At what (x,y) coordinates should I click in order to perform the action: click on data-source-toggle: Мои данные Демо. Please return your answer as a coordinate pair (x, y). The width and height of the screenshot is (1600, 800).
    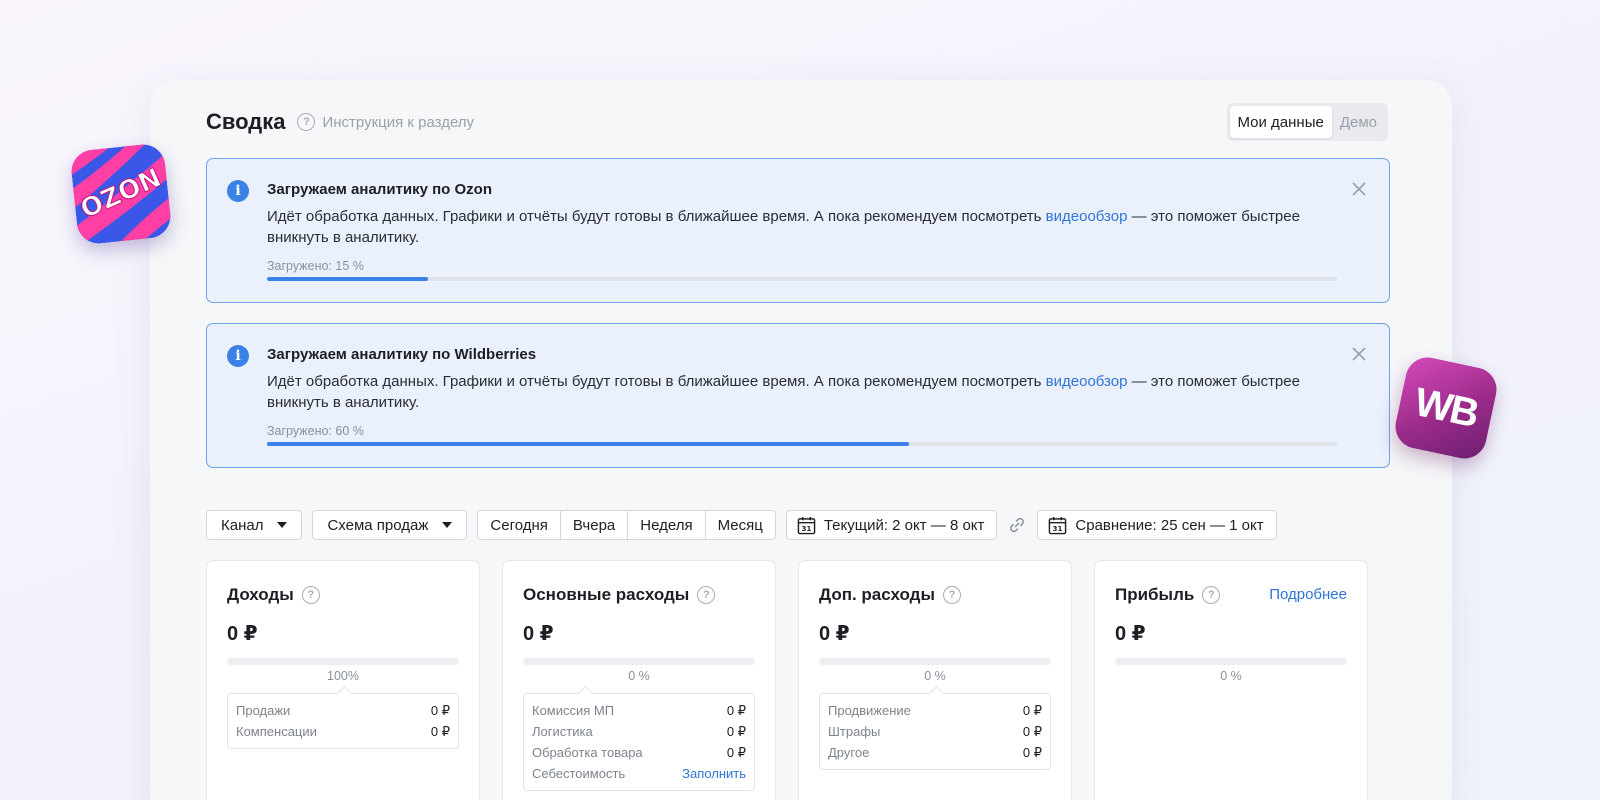
    Looking at the image, I should click on (1307, 122).